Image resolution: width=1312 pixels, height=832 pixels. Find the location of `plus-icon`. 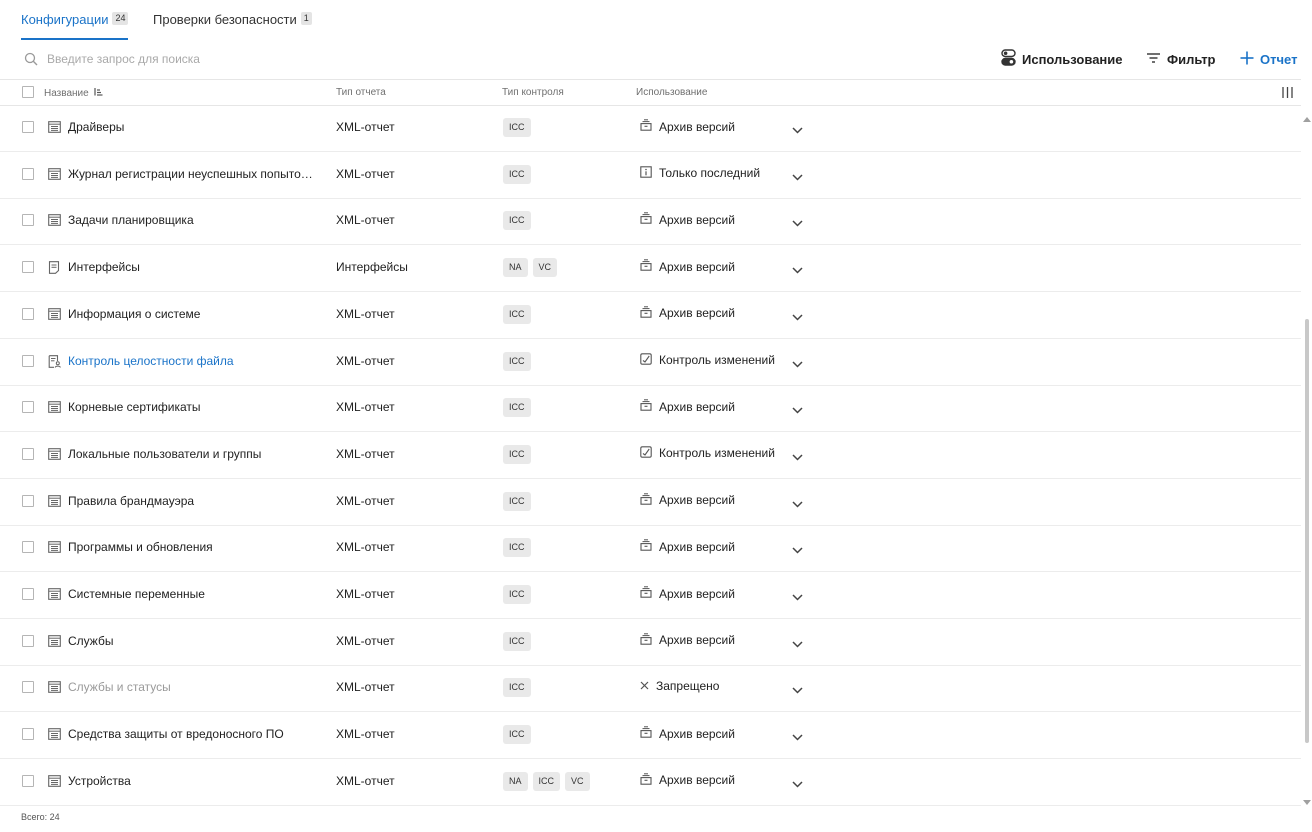

plus-icon is located at coordinates (1250, 59).